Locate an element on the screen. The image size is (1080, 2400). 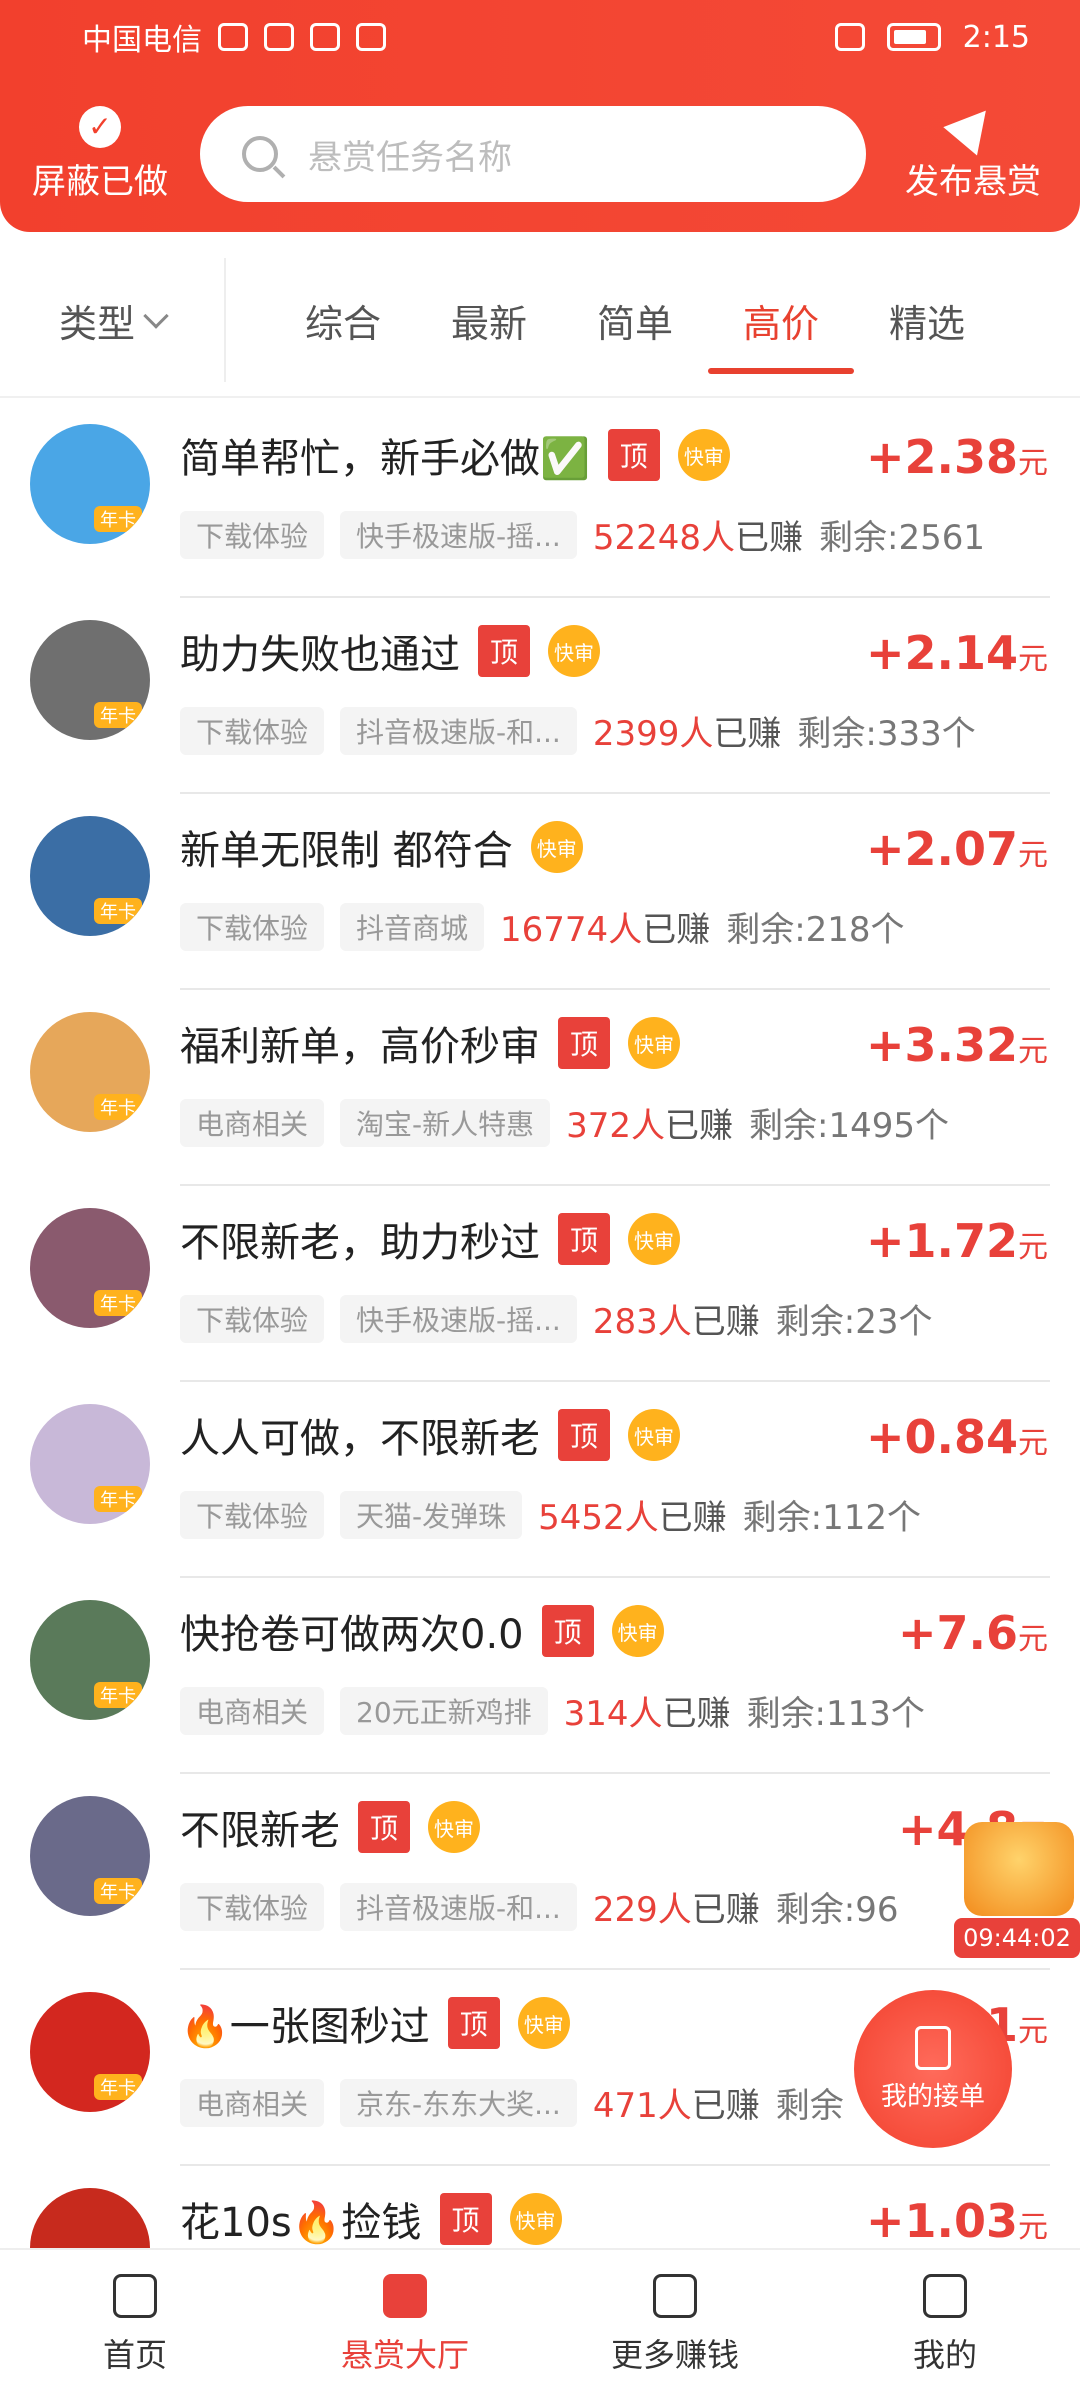
task-title: 花10s🔥捡钱 is located at coordinates (301, 2223).